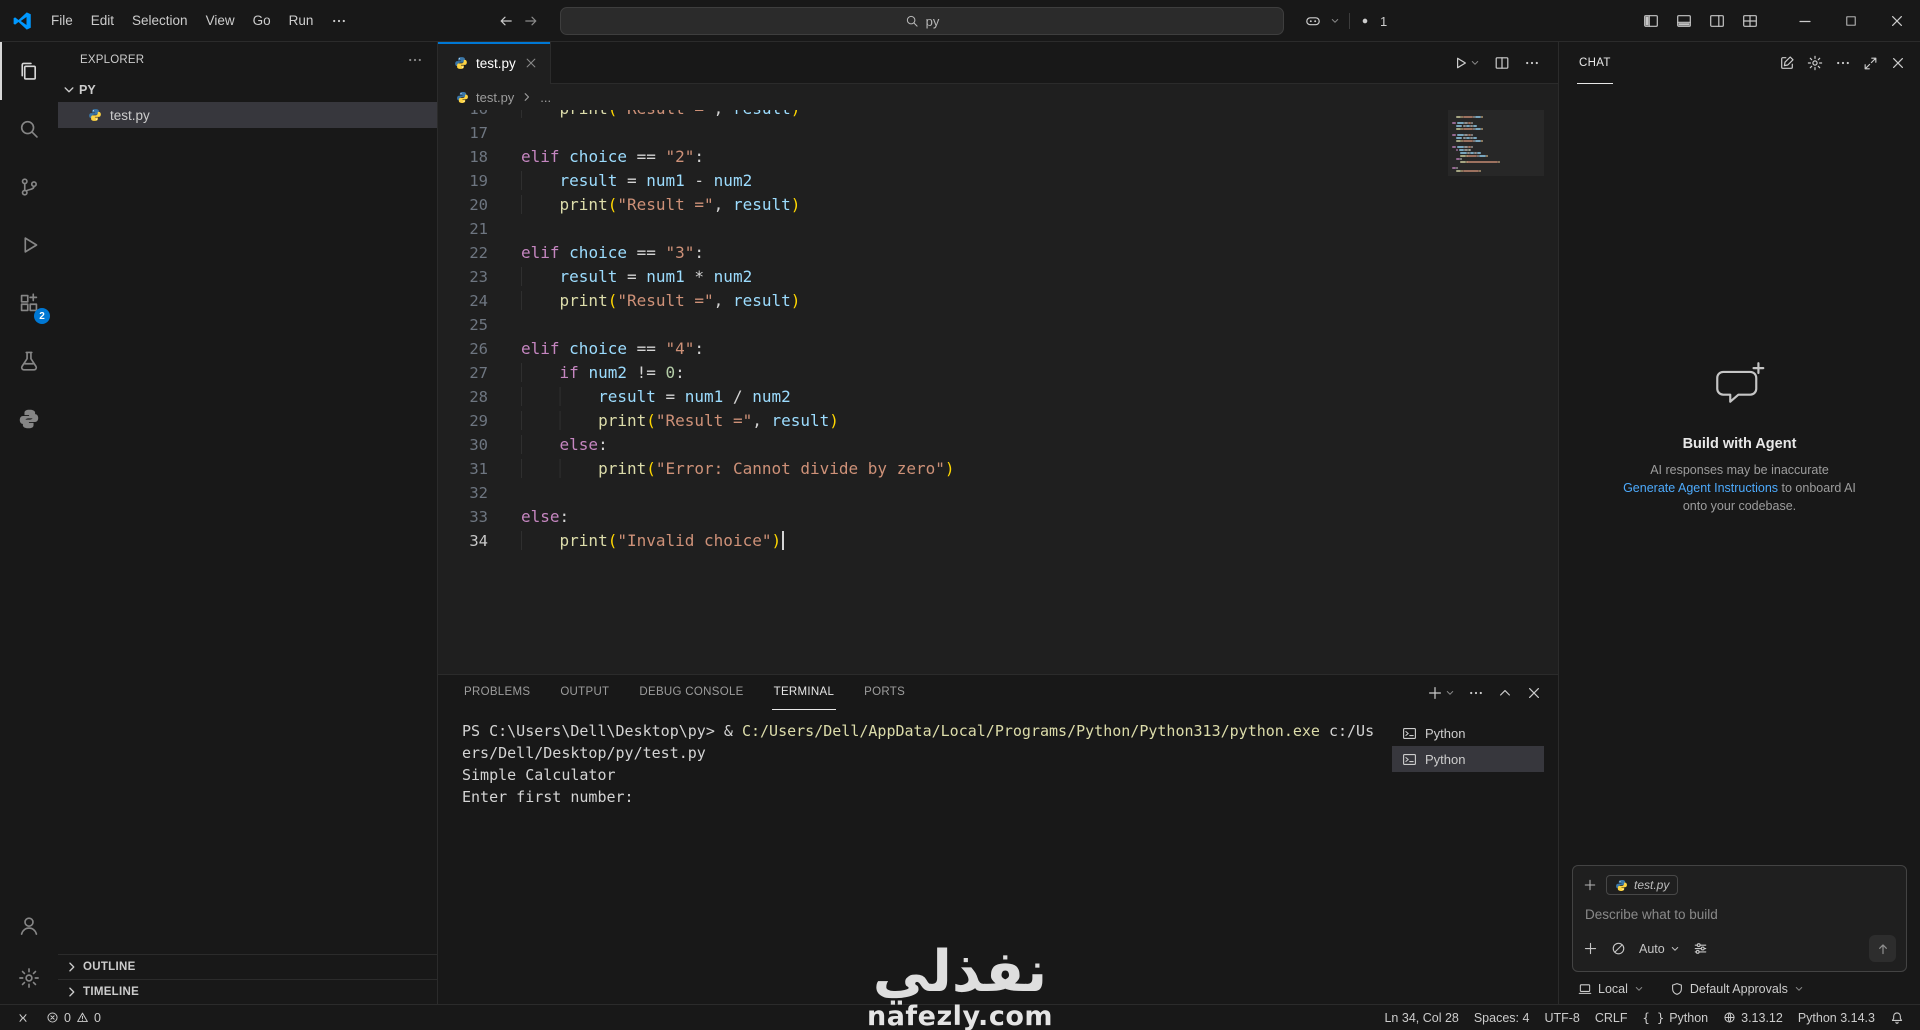  Describe the element at coordinates (1898, 63) in the screenshot. I see `close-chat-icon` at that location.